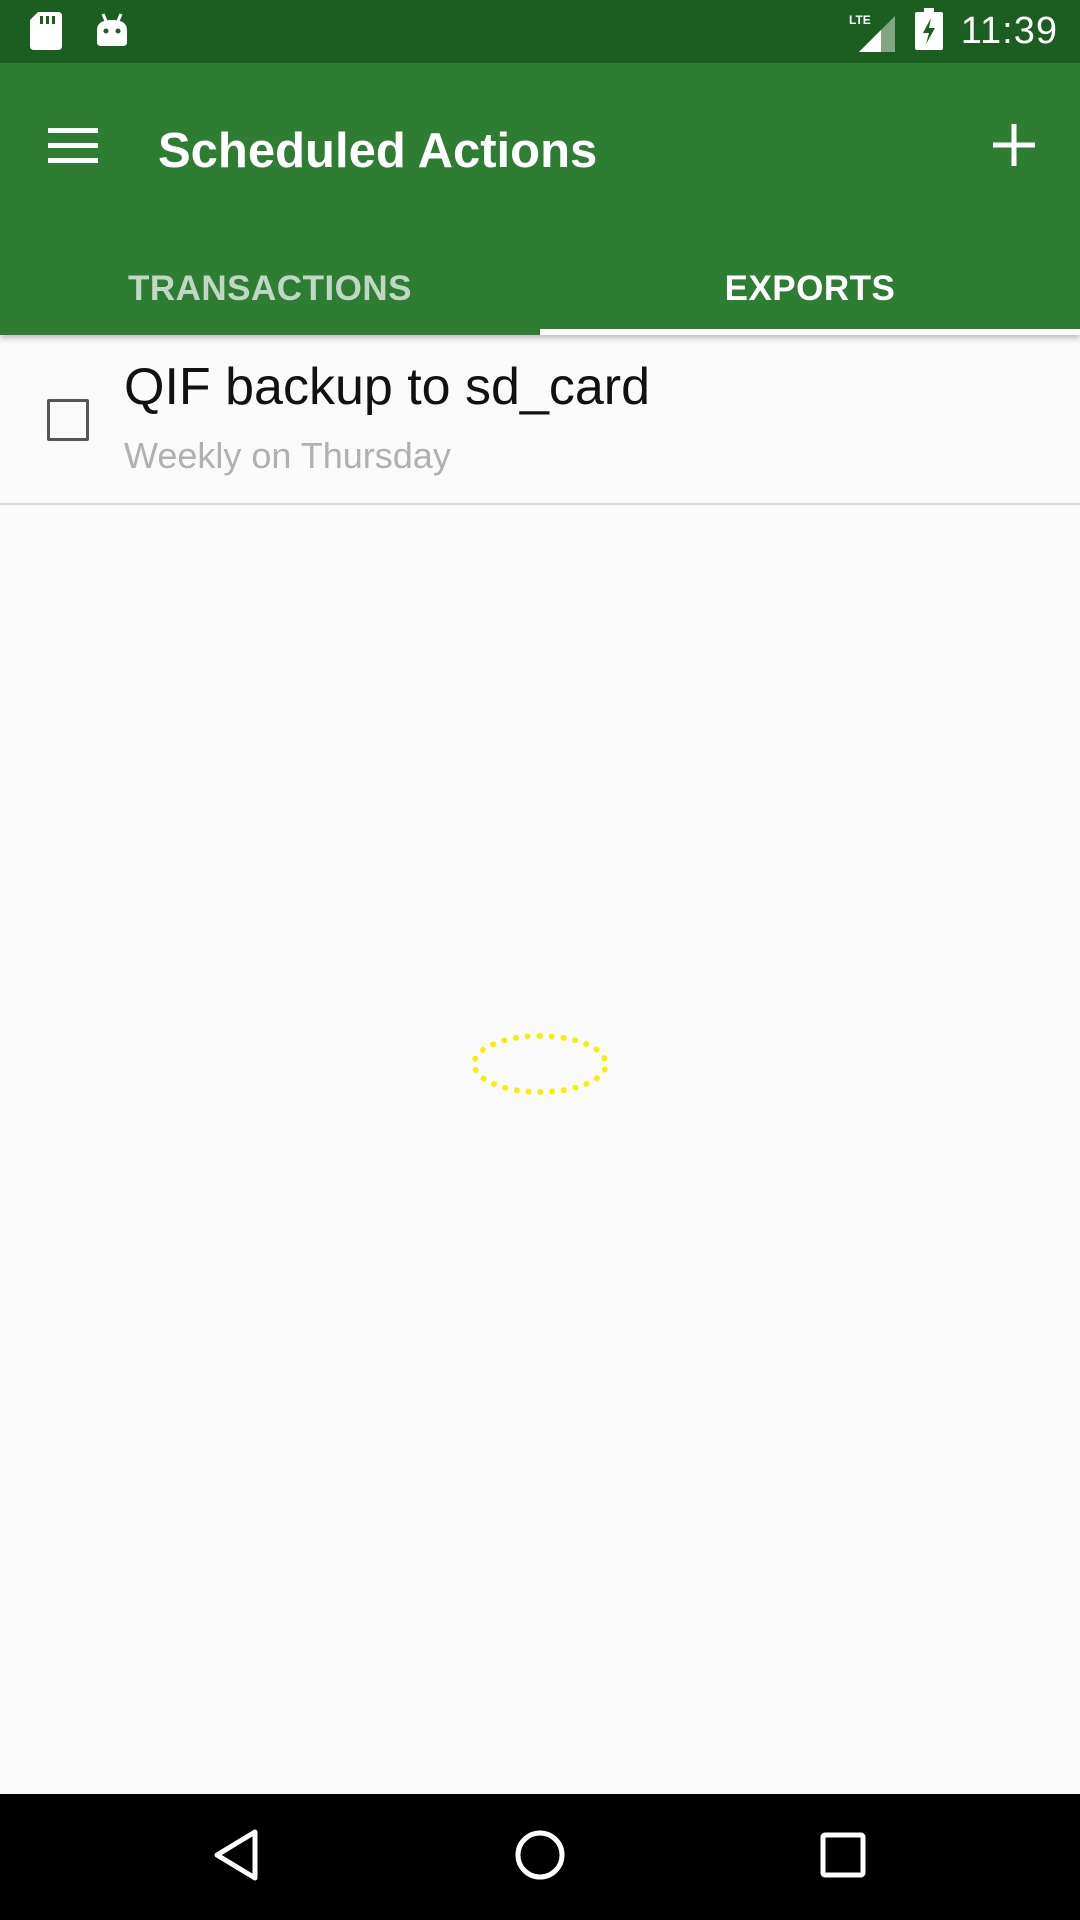  Describe the element at coordinates (287, 455) in the screenshot. I see `item-schedule: Weekly on Thursday` at that location.